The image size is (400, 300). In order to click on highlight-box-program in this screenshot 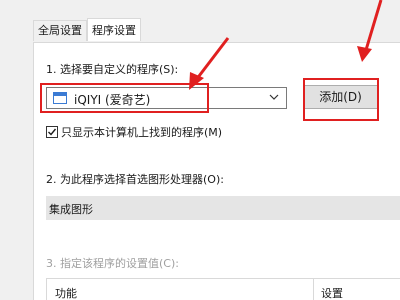, I will do `click(124, 98)`.